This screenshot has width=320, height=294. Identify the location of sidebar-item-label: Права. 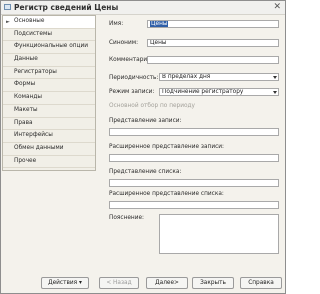
(23, 122).